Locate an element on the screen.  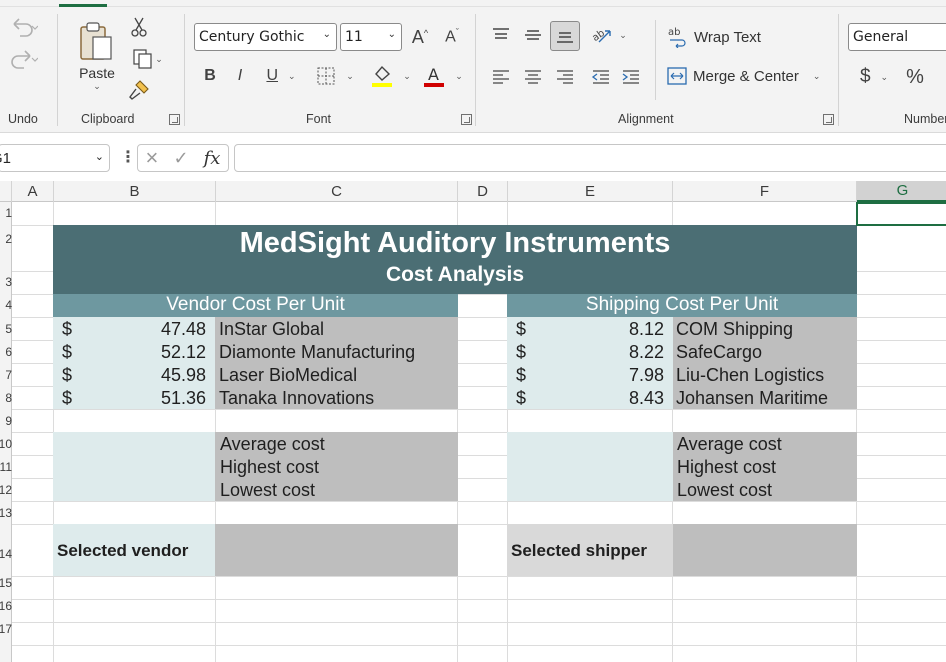
alignment-launcher-icon is located at coordinates (828, 119).